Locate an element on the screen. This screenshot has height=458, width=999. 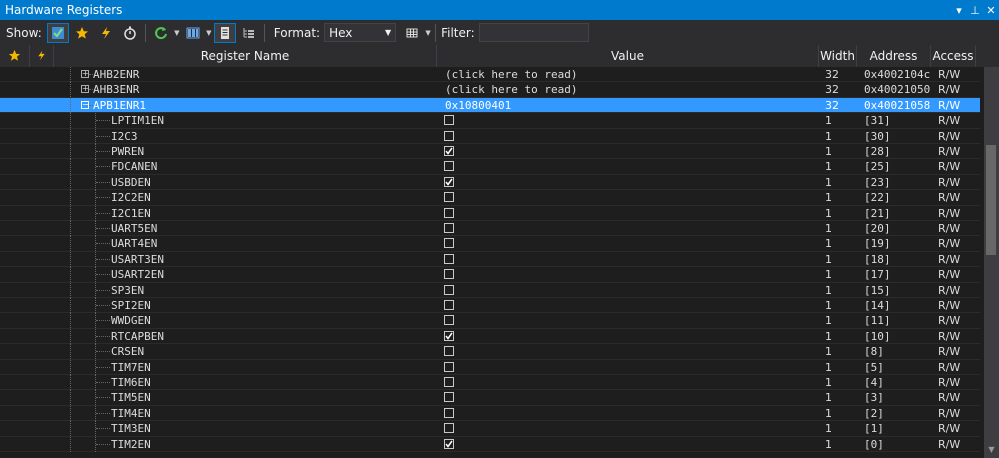
bitfield-row: WWDGEN 1 [11] R/W is located at coordinates (490, 321).